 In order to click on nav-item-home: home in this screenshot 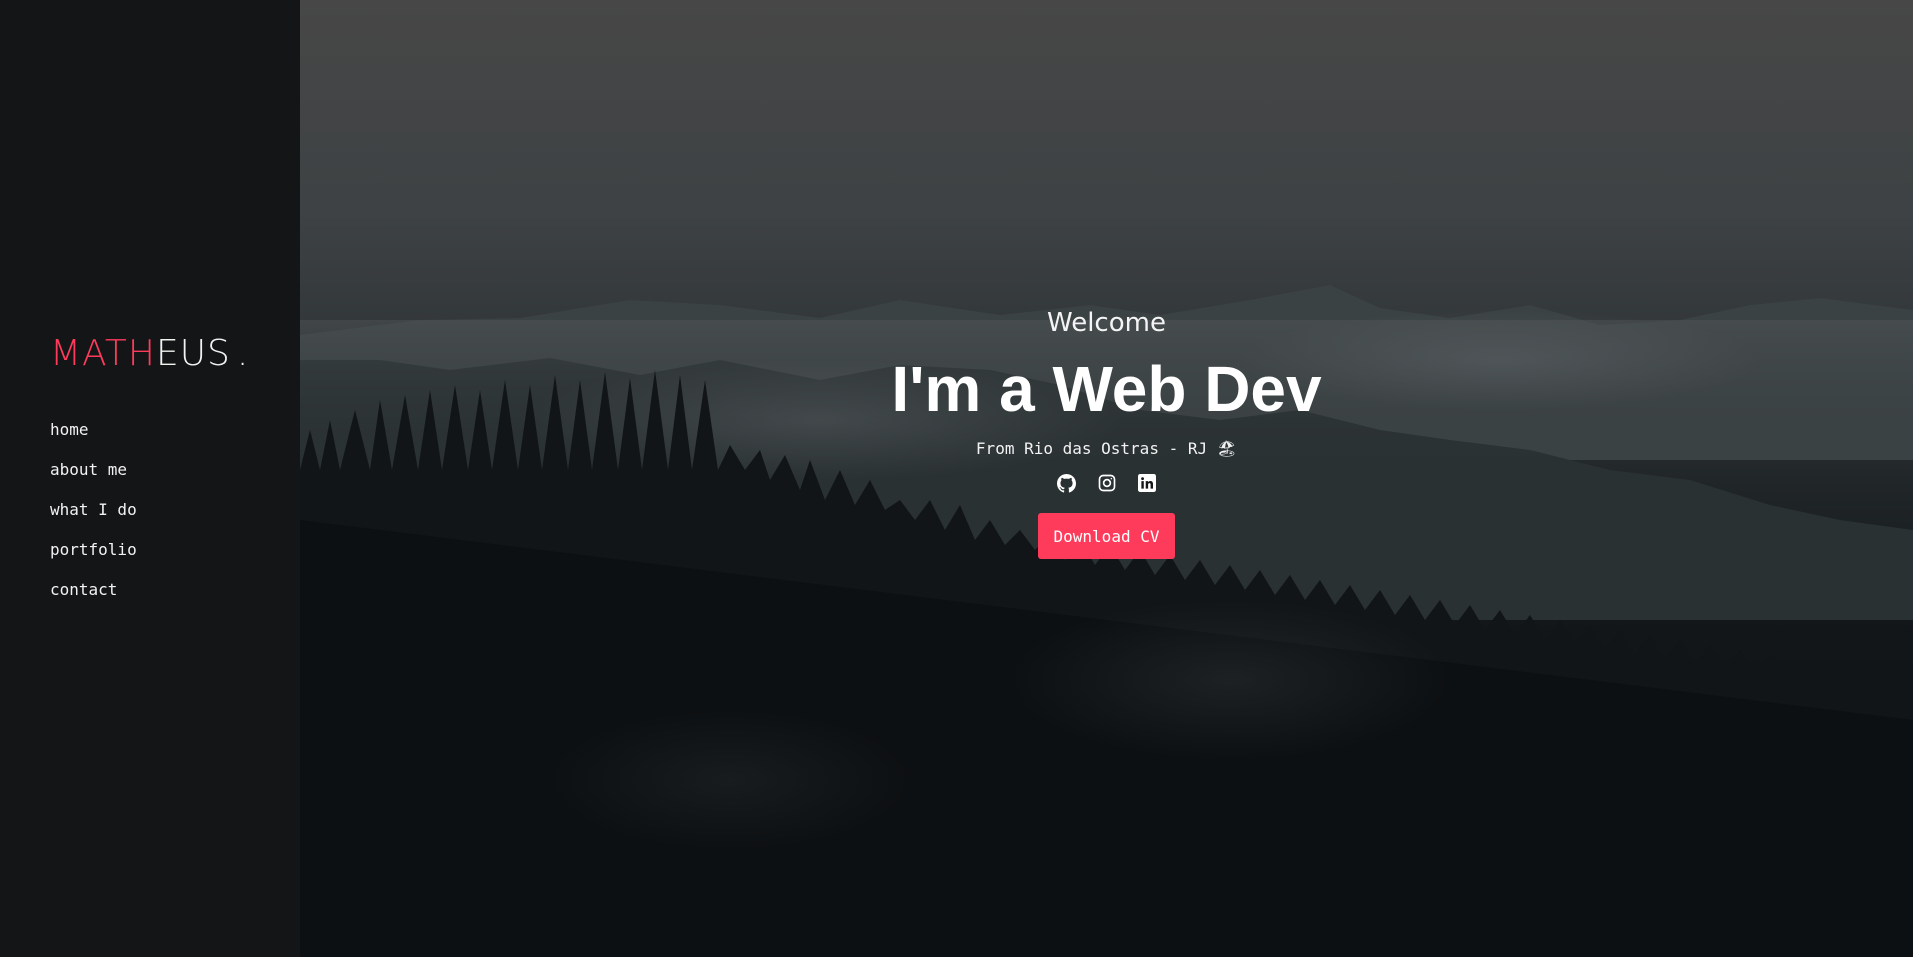, I will do `click(93, 438)`.